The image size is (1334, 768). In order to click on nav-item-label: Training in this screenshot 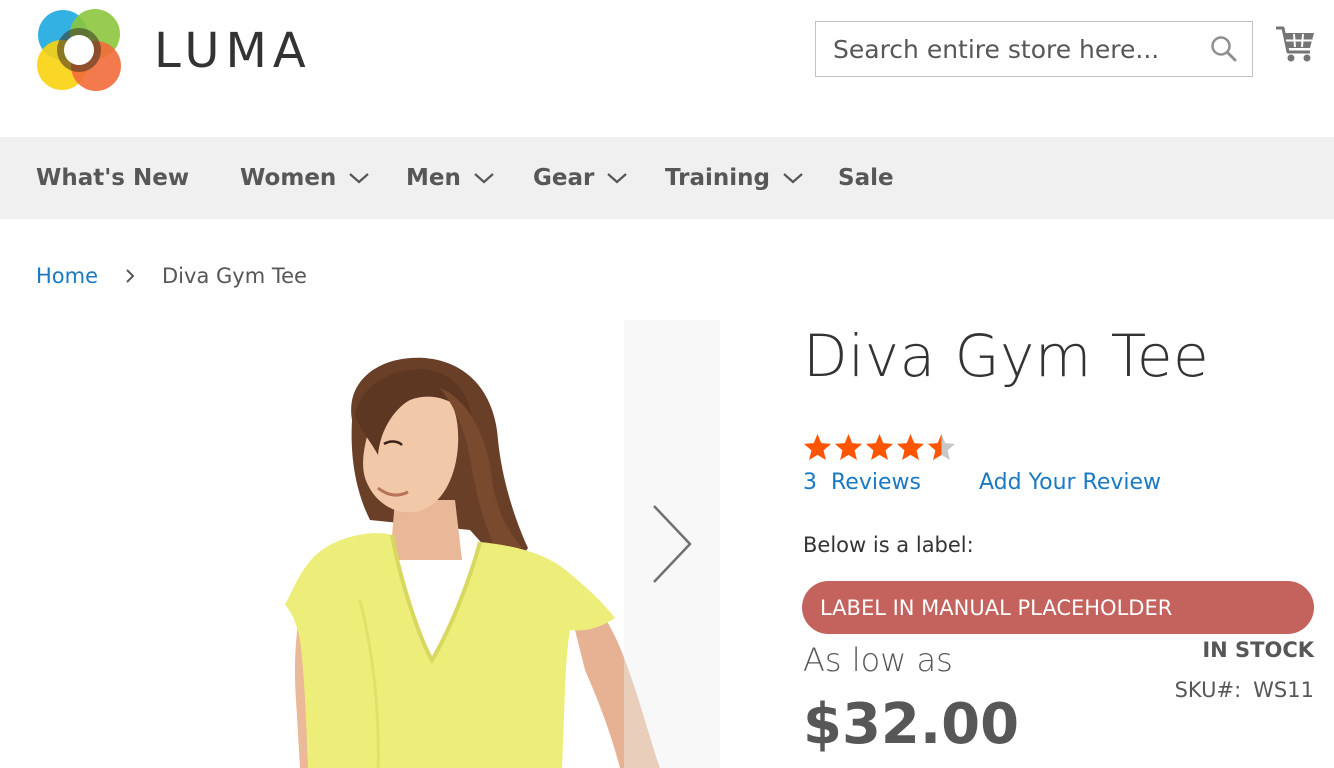, I will do `click(718, 178)`.